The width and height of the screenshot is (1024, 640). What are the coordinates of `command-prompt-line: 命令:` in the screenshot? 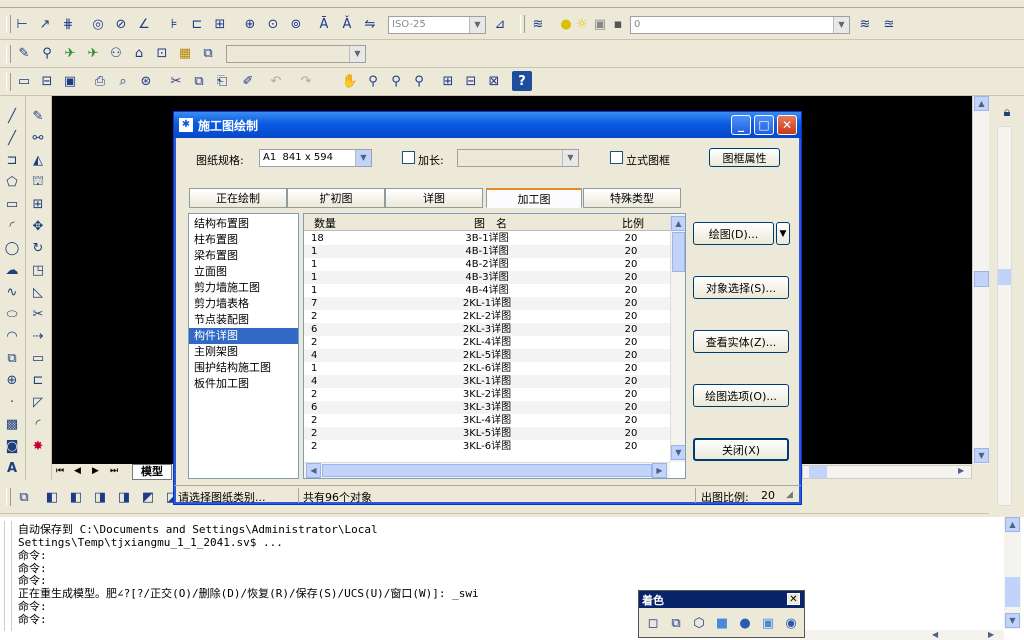 It's located at (32, 620).